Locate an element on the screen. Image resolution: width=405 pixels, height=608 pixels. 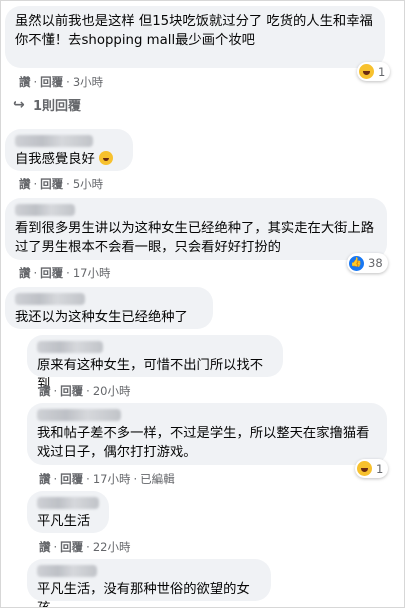
replies-label: 1則回覆 is located at coordinates (57, 106).